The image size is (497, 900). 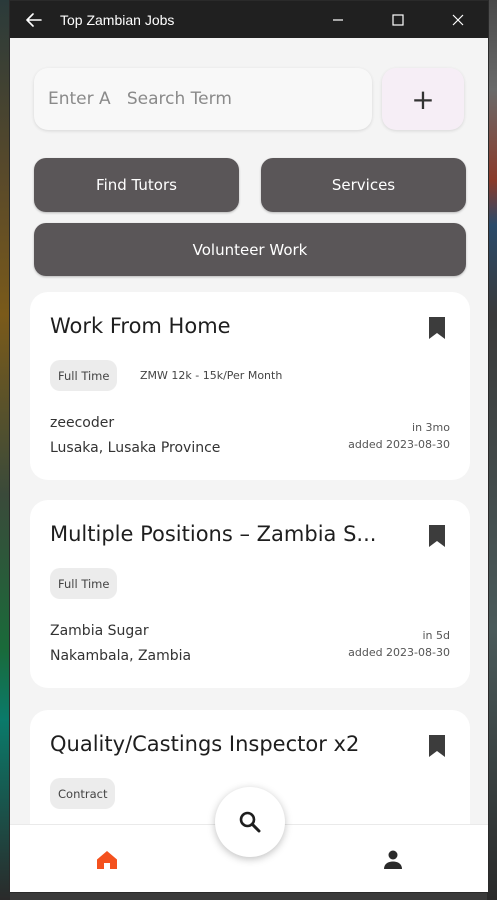 I want to click on person-icon, so click(x=393, y=860).